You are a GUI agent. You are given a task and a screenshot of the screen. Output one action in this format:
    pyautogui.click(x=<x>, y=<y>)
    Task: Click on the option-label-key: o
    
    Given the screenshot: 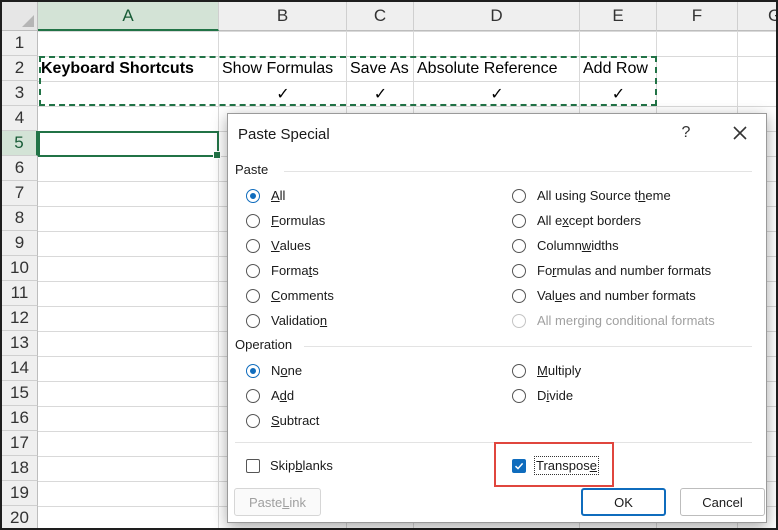 What is the action you would take?
    pyautogui.click(x=284, y=370)
    